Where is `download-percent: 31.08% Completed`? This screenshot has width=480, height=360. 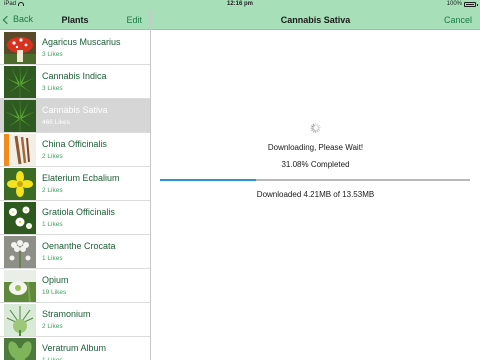
download-percent: 31.08% Completed is located at coordinates (315, 164).